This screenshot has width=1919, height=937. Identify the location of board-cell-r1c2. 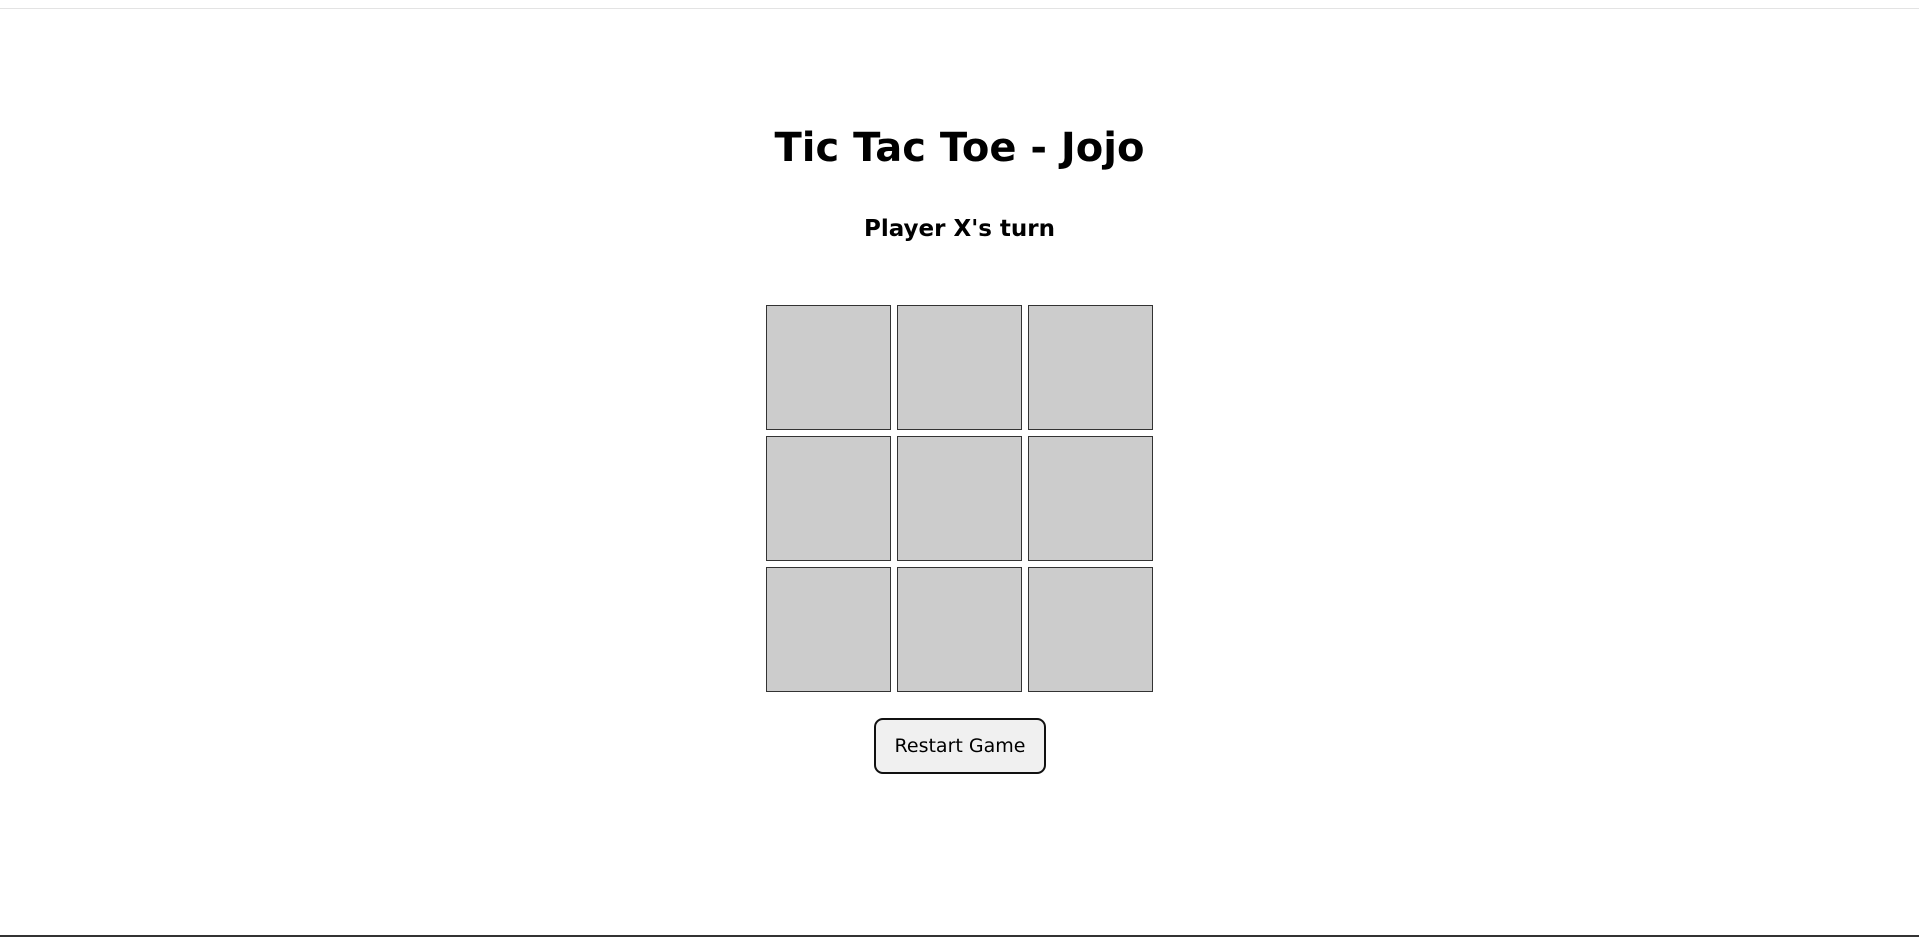
(959, 367).